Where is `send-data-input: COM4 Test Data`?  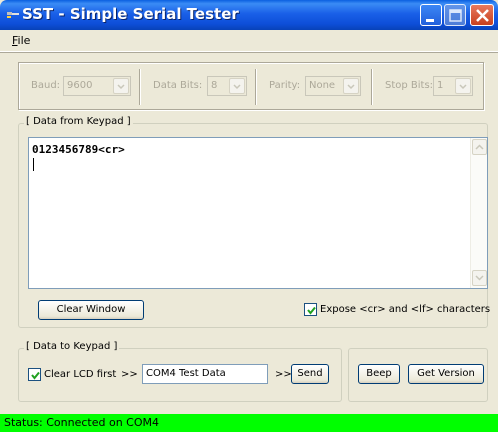 send-data-input: COM4 Test Data is located at coordinates (205, 374).